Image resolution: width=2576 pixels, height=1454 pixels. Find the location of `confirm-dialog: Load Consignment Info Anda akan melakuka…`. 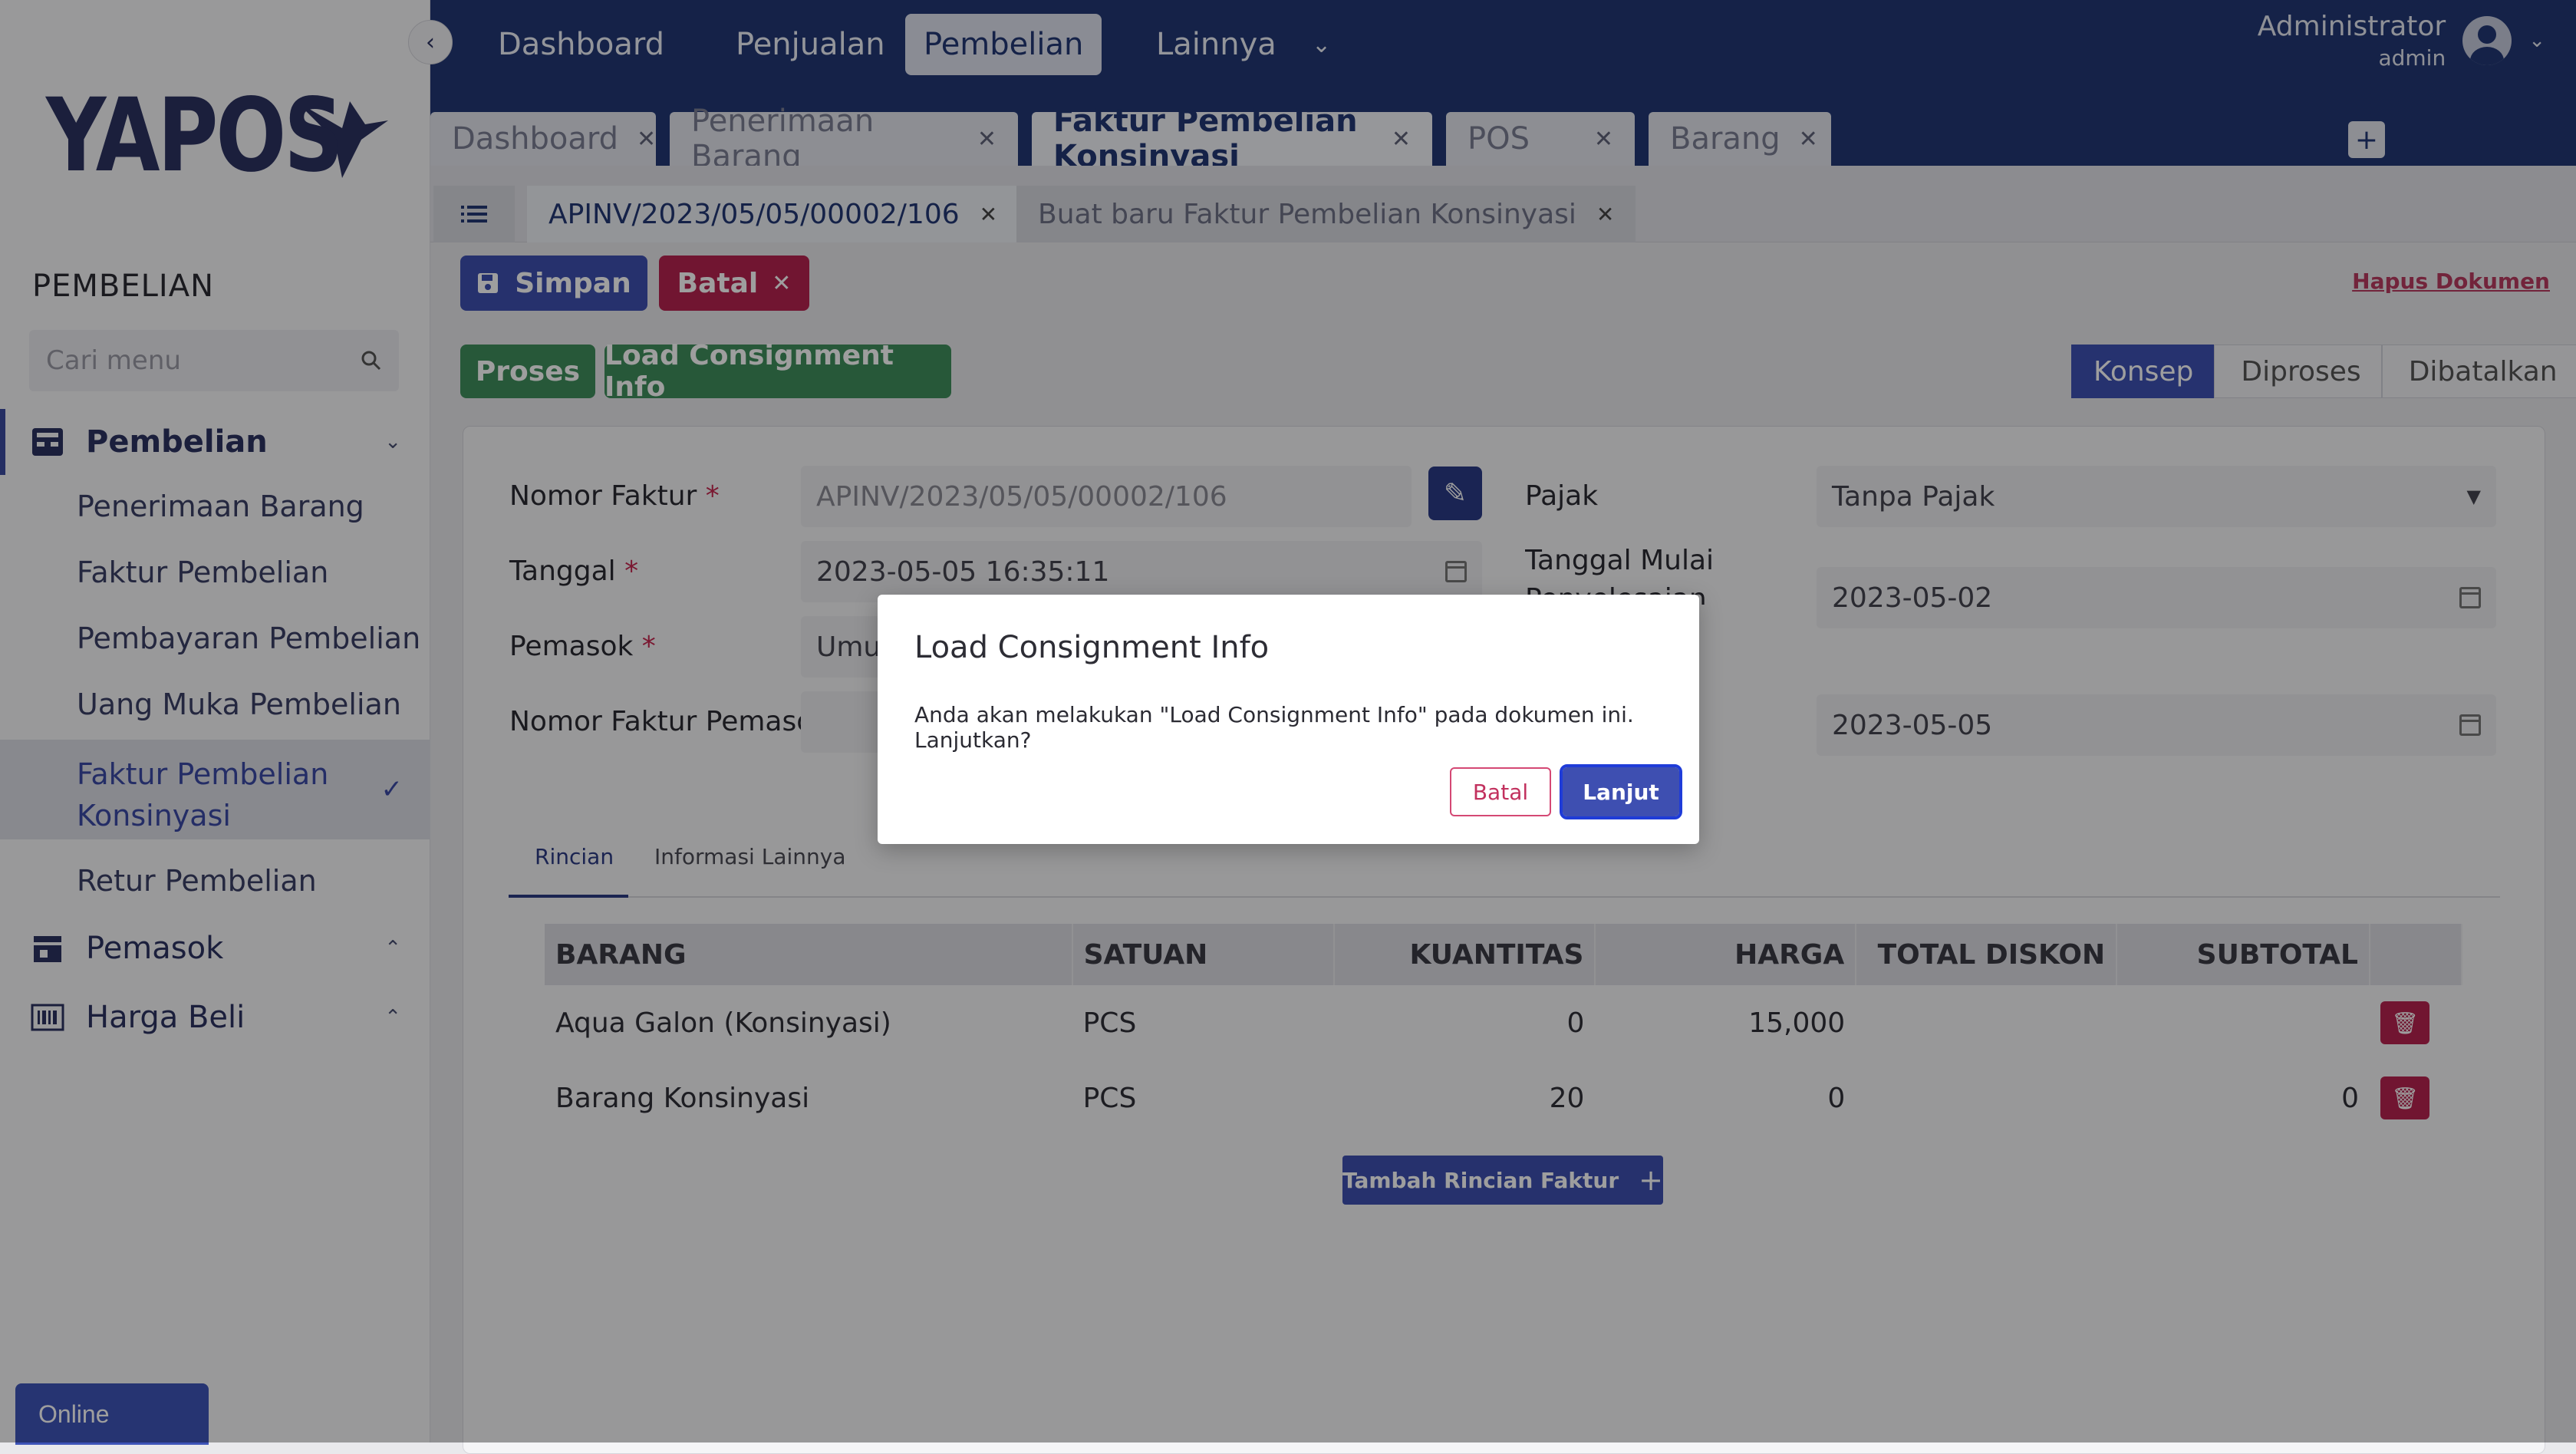

confirm-dialog: Load Consignment Info Anda akan melakuka… is located at coordinates (1288, 719).